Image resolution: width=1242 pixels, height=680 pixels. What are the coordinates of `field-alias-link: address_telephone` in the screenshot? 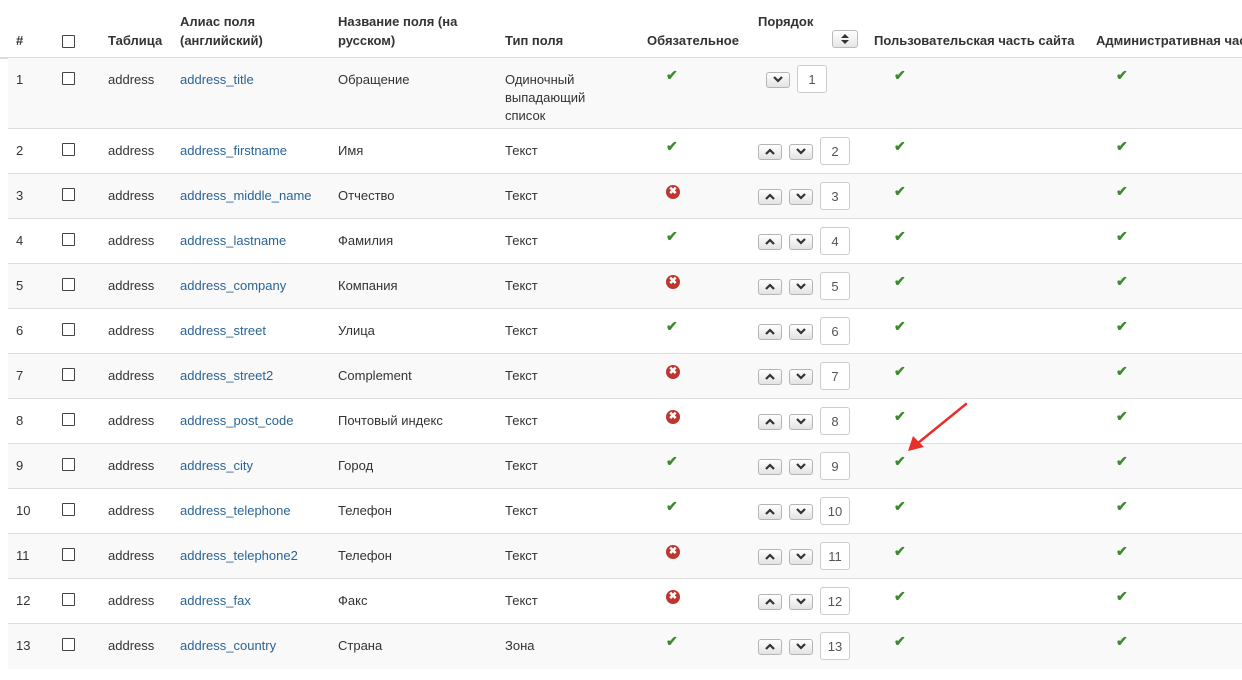 It's located at (235, 511).